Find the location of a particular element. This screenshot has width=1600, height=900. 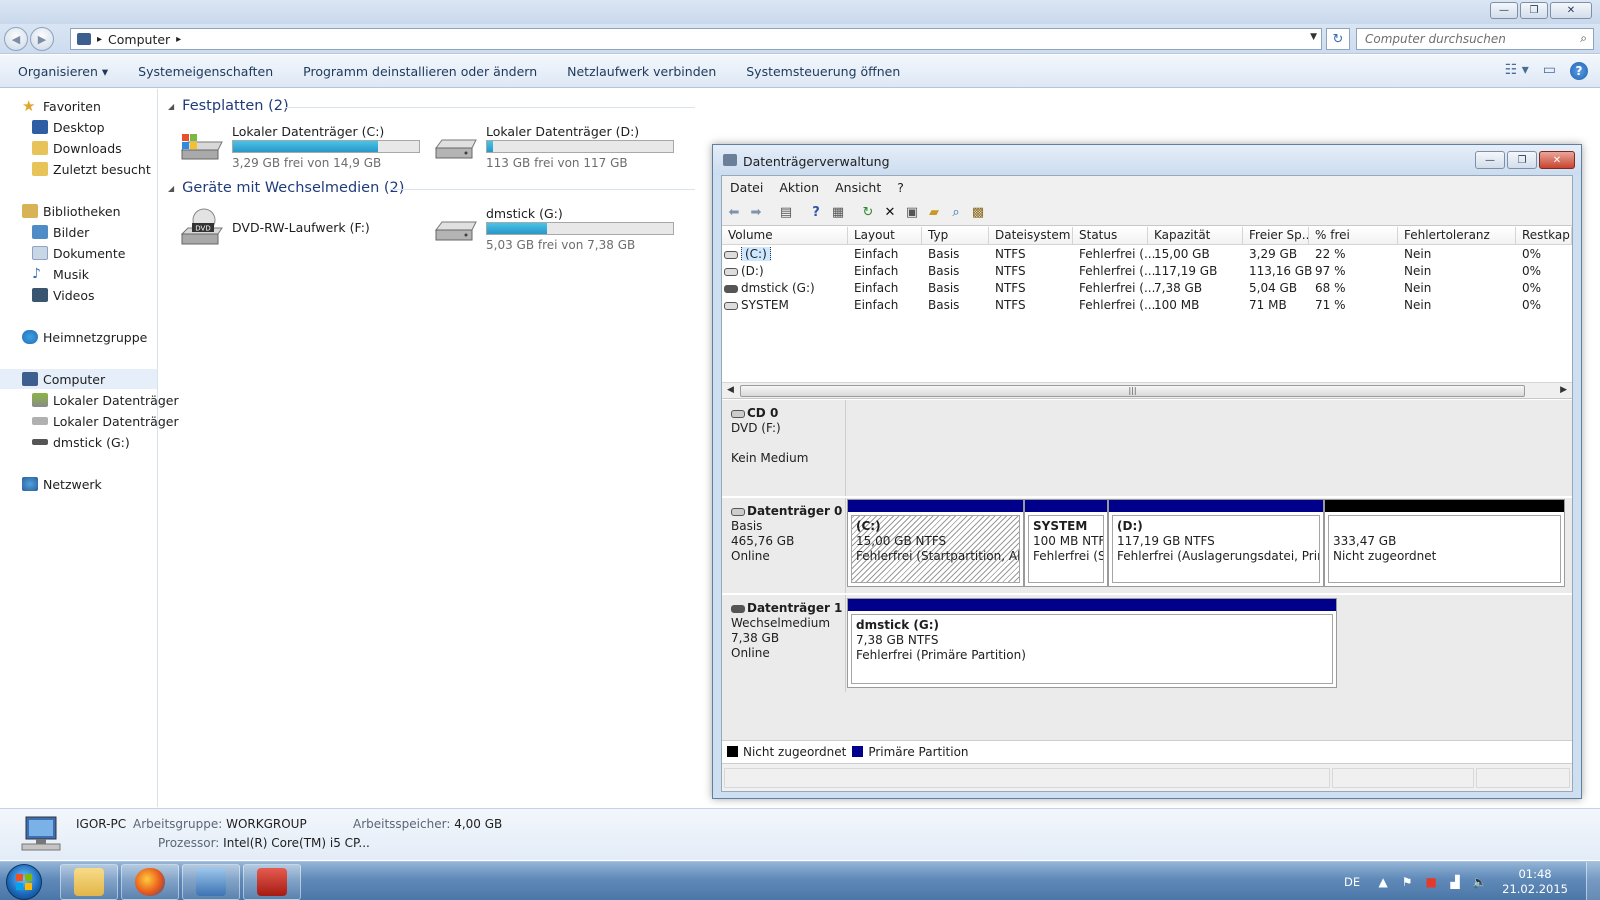

partition-unallocated: 333,47 GB Nicht zugeordnet is located at coordinates (1444, 543).